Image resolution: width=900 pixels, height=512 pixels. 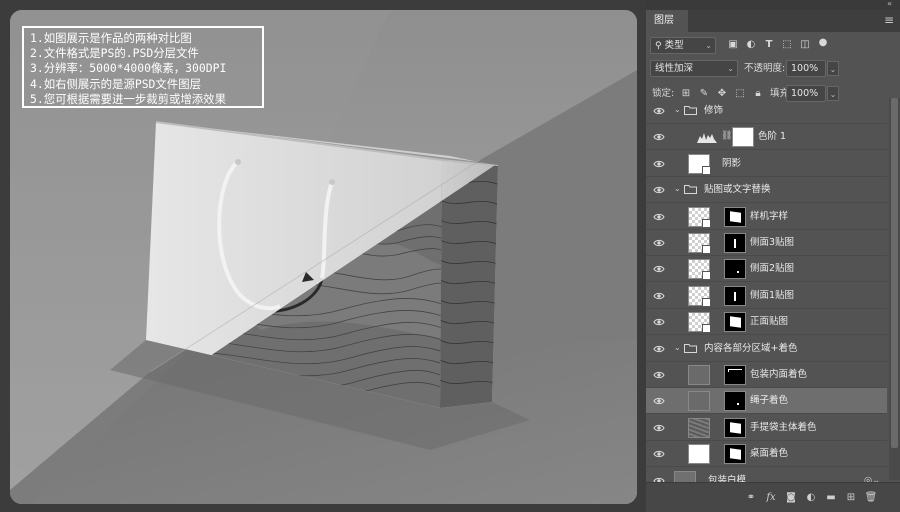 I want to click on type-filter-icon: T, so click(x=769, y=45).